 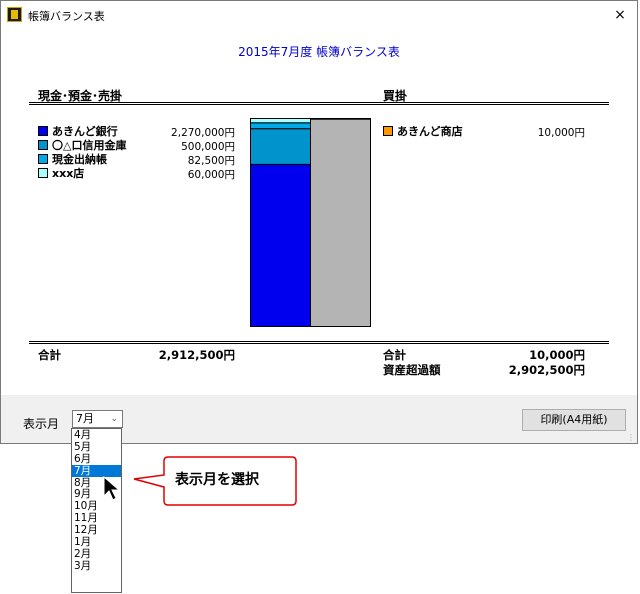 I want to click on legend-item-xxx-store: xxx店, so click(x=61, y=173).